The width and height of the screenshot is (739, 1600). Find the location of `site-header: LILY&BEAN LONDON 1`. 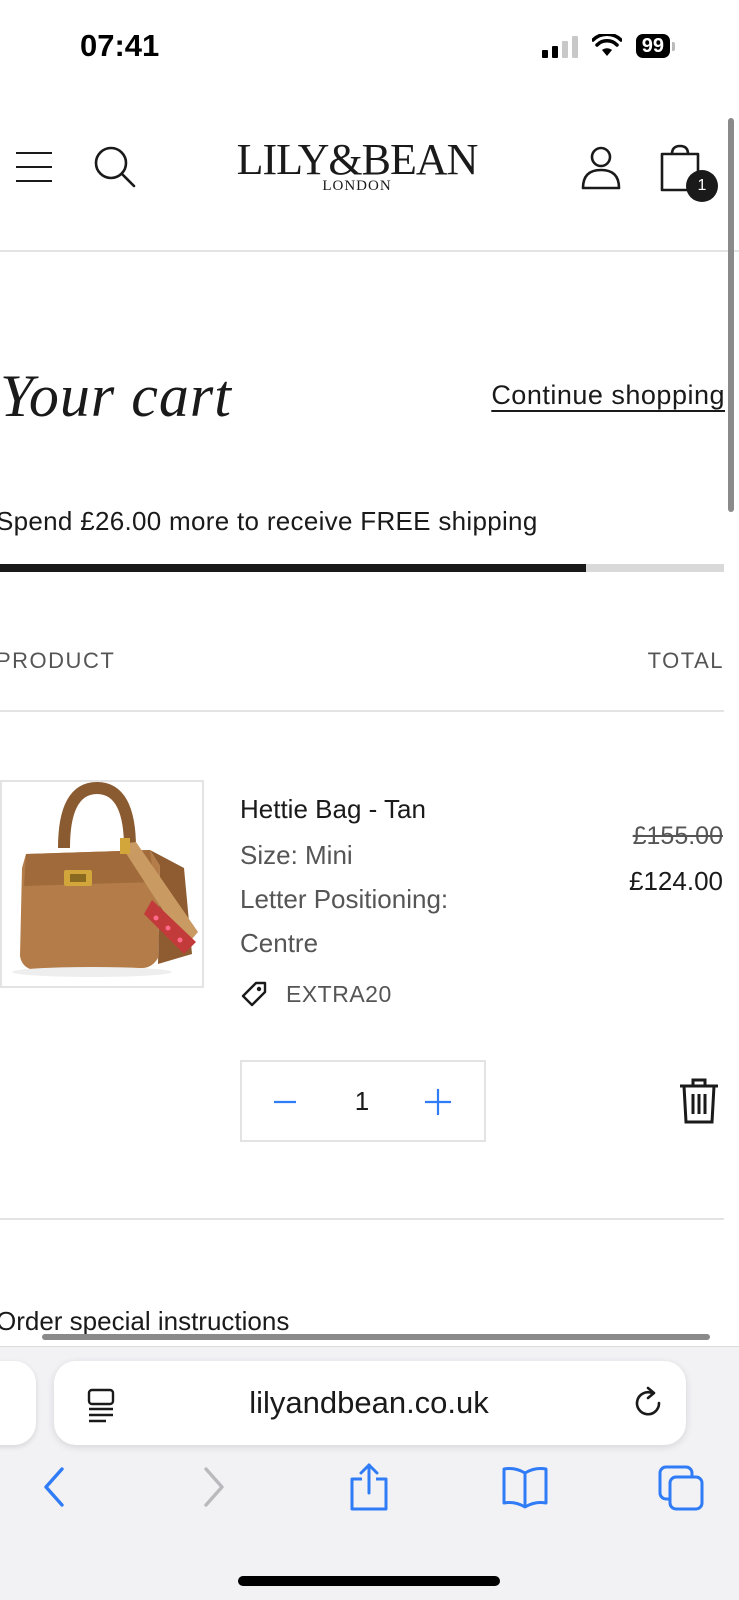

site-header: LILY&BEAN LONDON 1 is located at coordinates (369, 181).